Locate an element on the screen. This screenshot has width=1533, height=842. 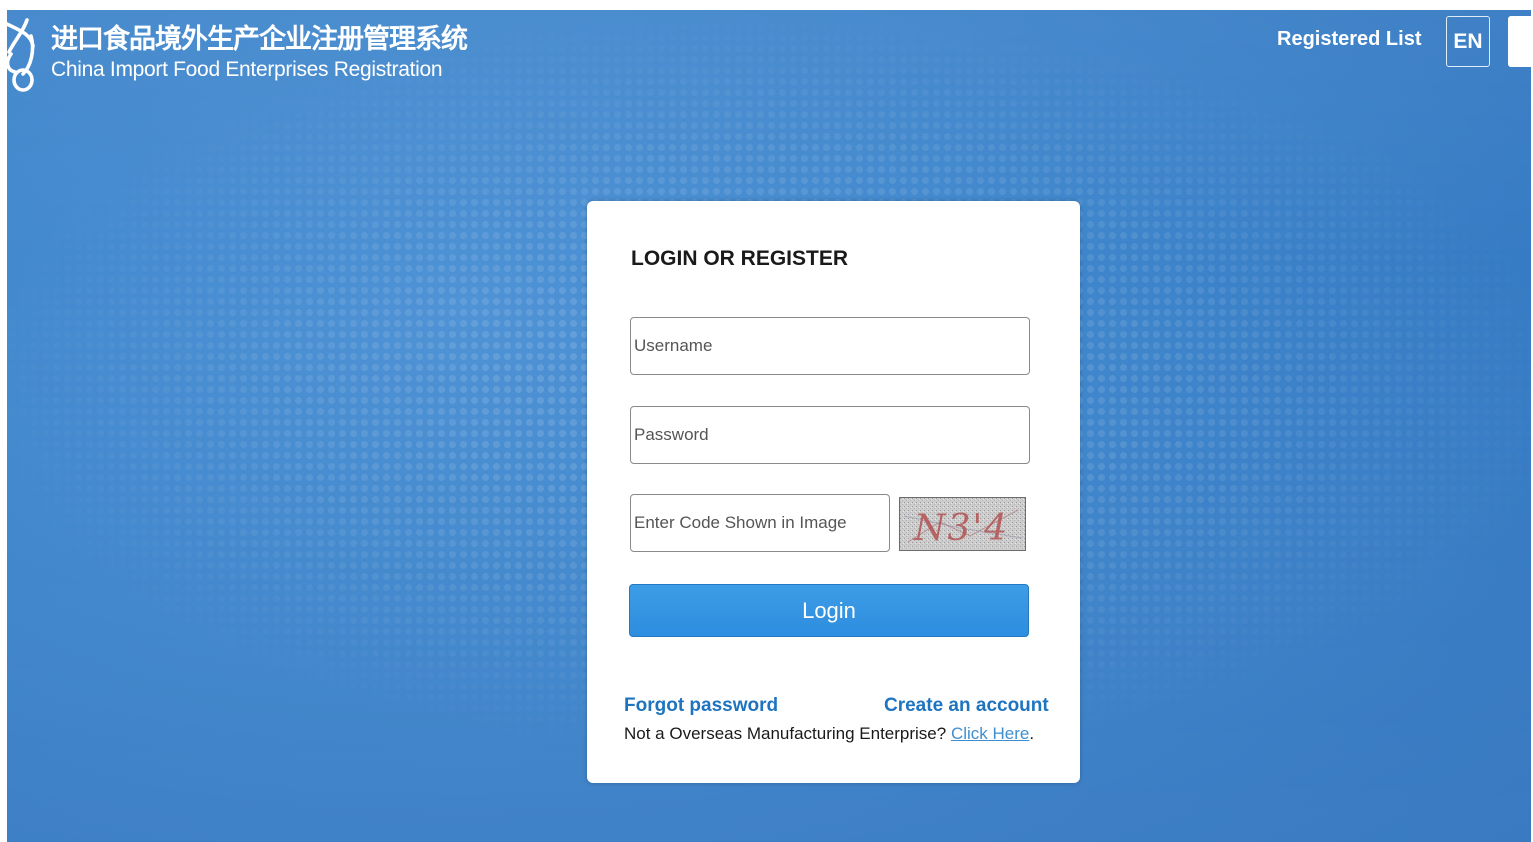
notice-period: . is located at coordinates (1032, 733).